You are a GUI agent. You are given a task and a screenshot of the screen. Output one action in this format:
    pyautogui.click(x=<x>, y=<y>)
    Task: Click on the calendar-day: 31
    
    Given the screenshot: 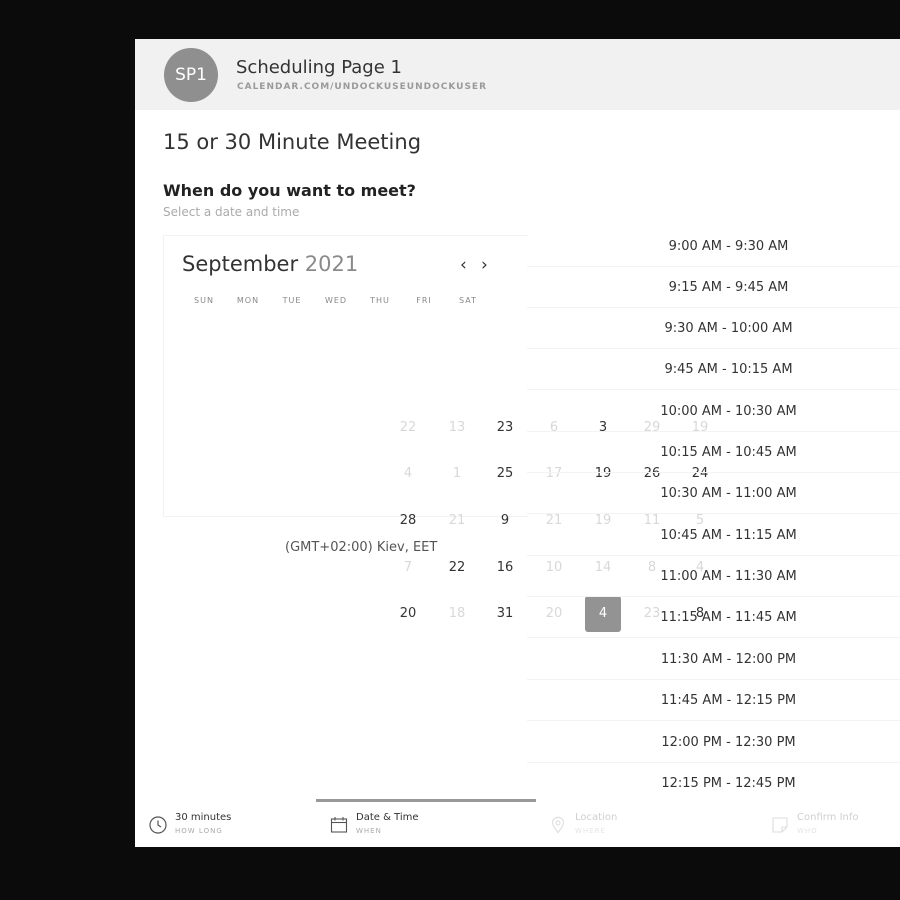 What is the action you would take?
    pyautogui.click(x=505, y=614)
    